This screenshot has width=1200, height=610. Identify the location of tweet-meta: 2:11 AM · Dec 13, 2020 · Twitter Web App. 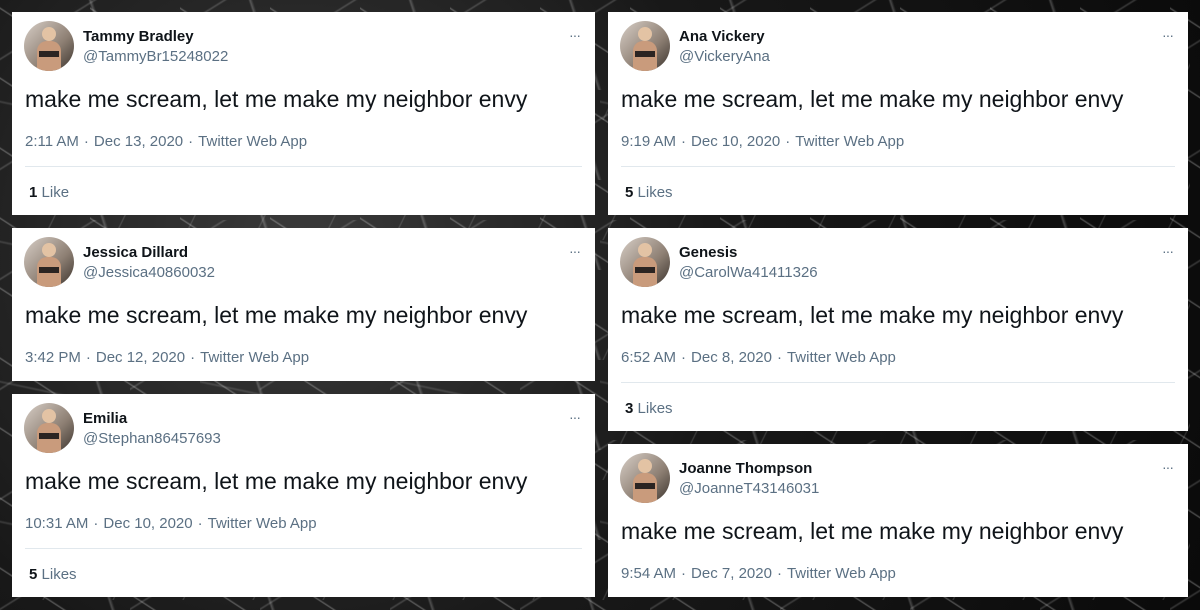
(166, 141).